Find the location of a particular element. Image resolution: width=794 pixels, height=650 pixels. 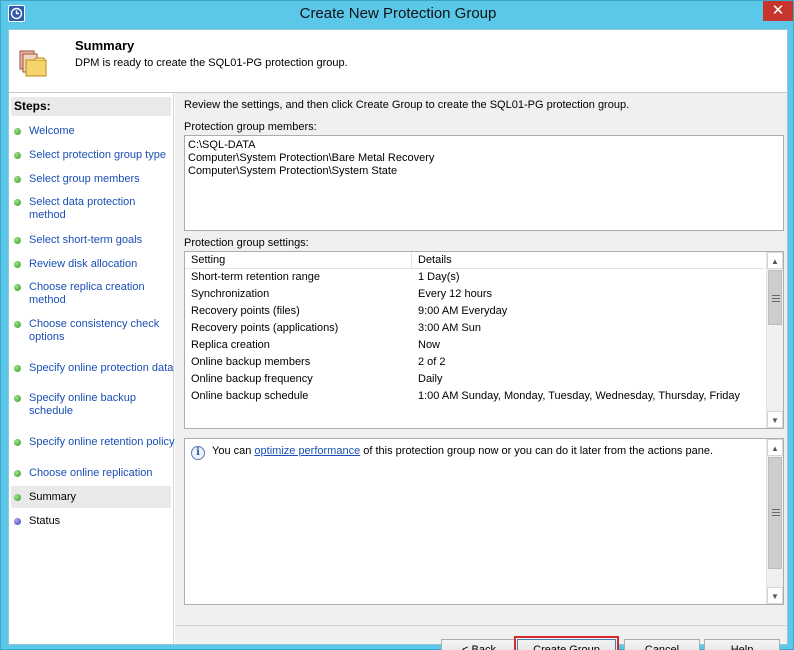

column-header-setting: Setting is located at coordinates (298, 260).